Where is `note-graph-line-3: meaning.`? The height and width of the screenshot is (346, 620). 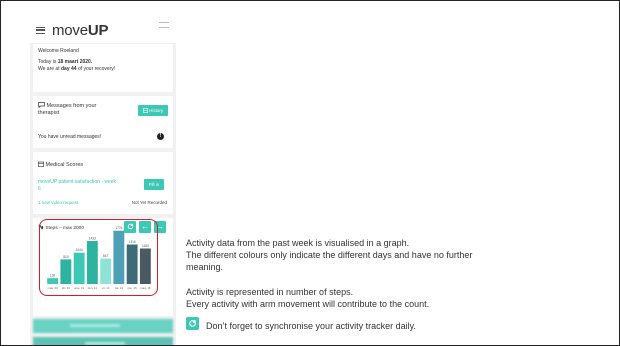
note-graph-line-3: meaning. is located at coordinates (205, 267).